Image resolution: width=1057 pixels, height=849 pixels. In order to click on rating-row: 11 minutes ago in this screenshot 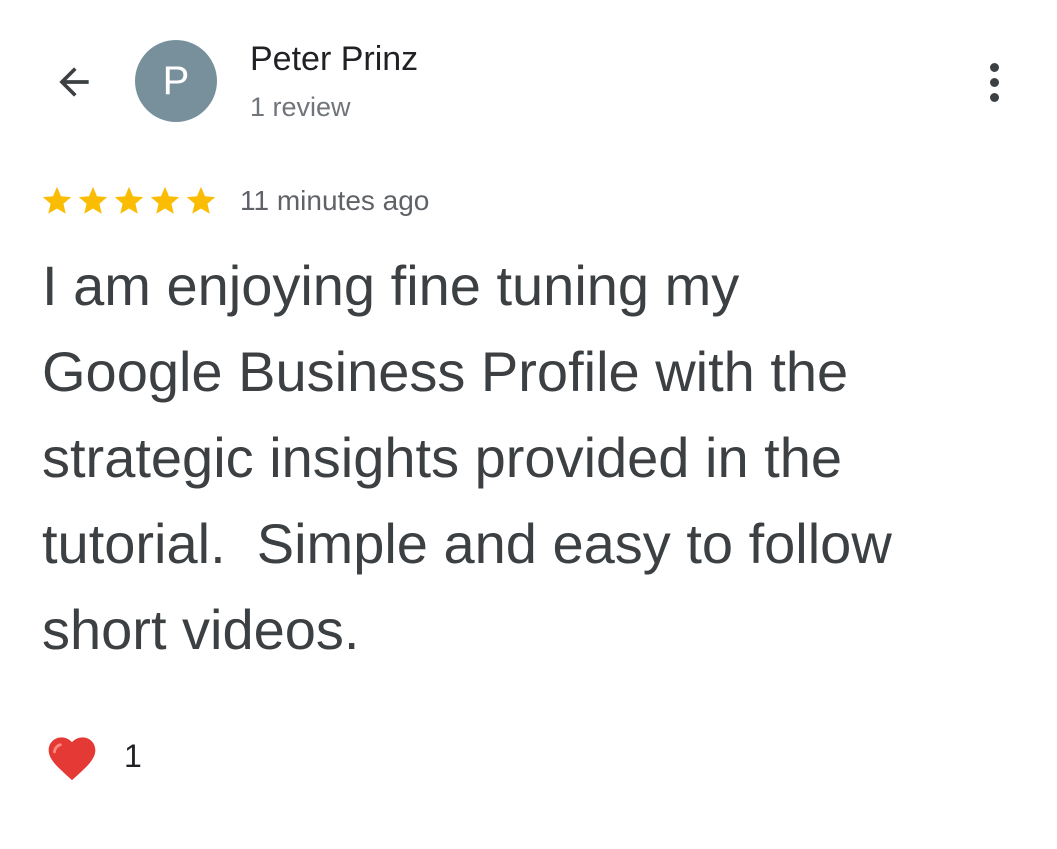, I will do `click(234, 201)`.